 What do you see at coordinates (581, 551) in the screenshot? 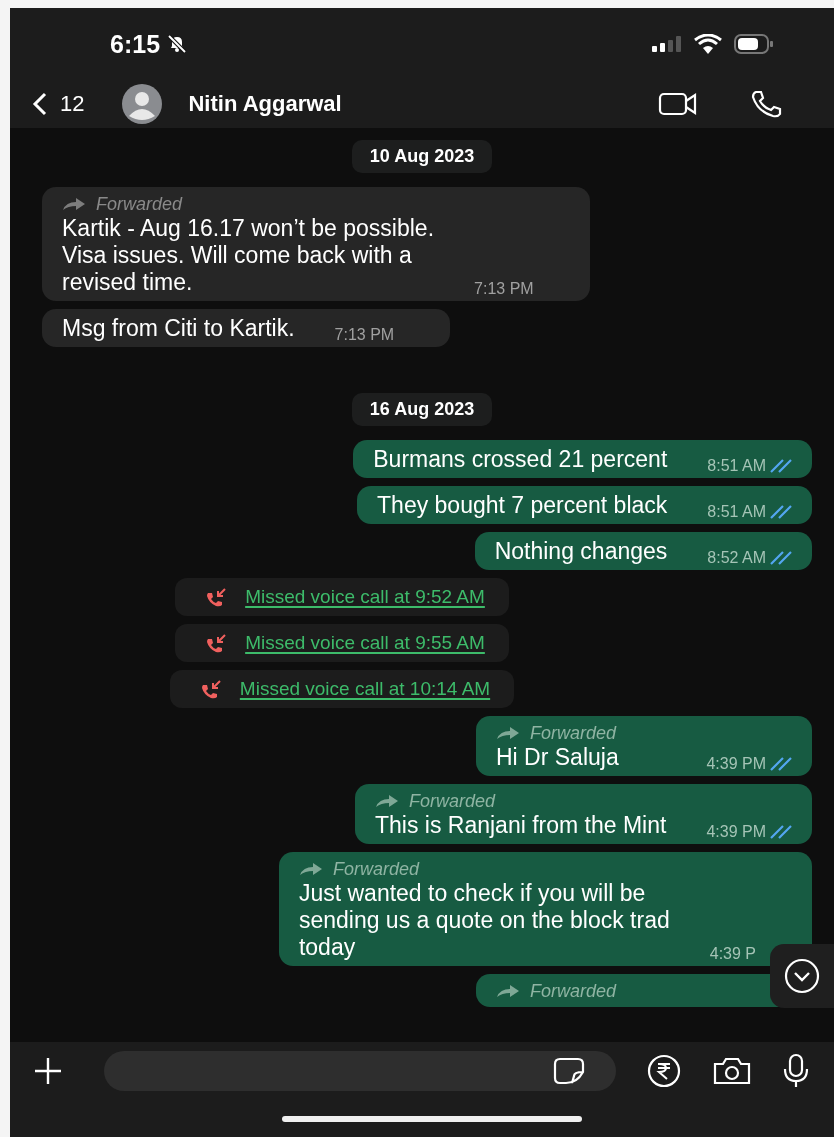
I see `message-text: Nothing changes` at bounding box center [581, 551].